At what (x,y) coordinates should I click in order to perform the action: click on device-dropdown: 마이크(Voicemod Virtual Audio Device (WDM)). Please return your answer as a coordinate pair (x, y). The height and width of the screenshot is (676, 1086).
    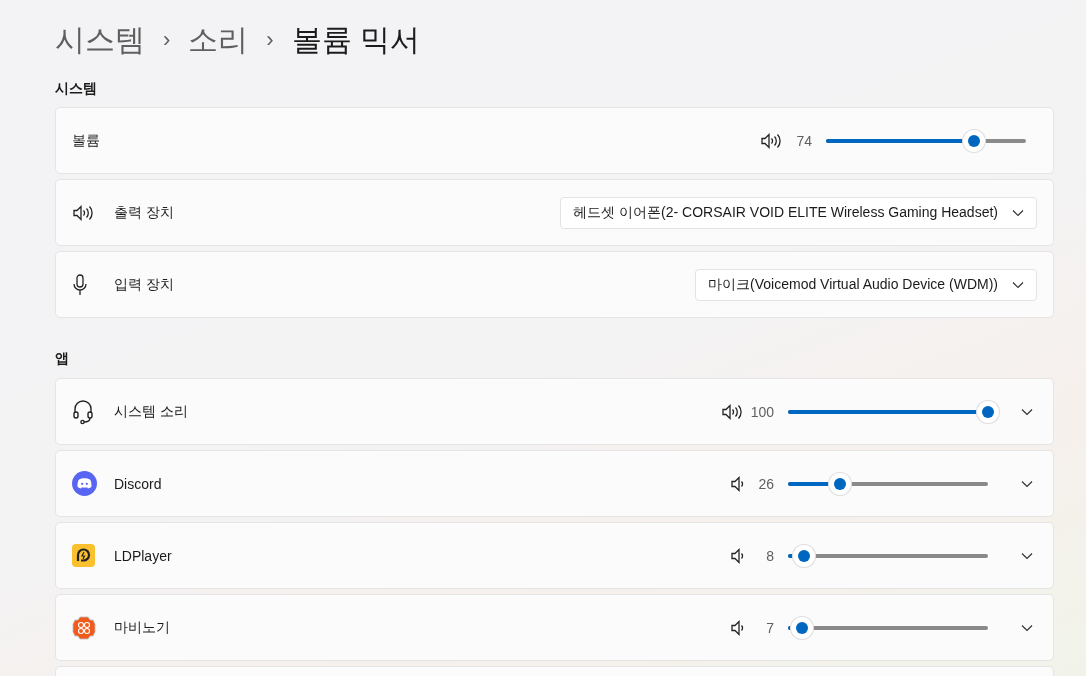
    Looking at the image, I should click on (866, 284).